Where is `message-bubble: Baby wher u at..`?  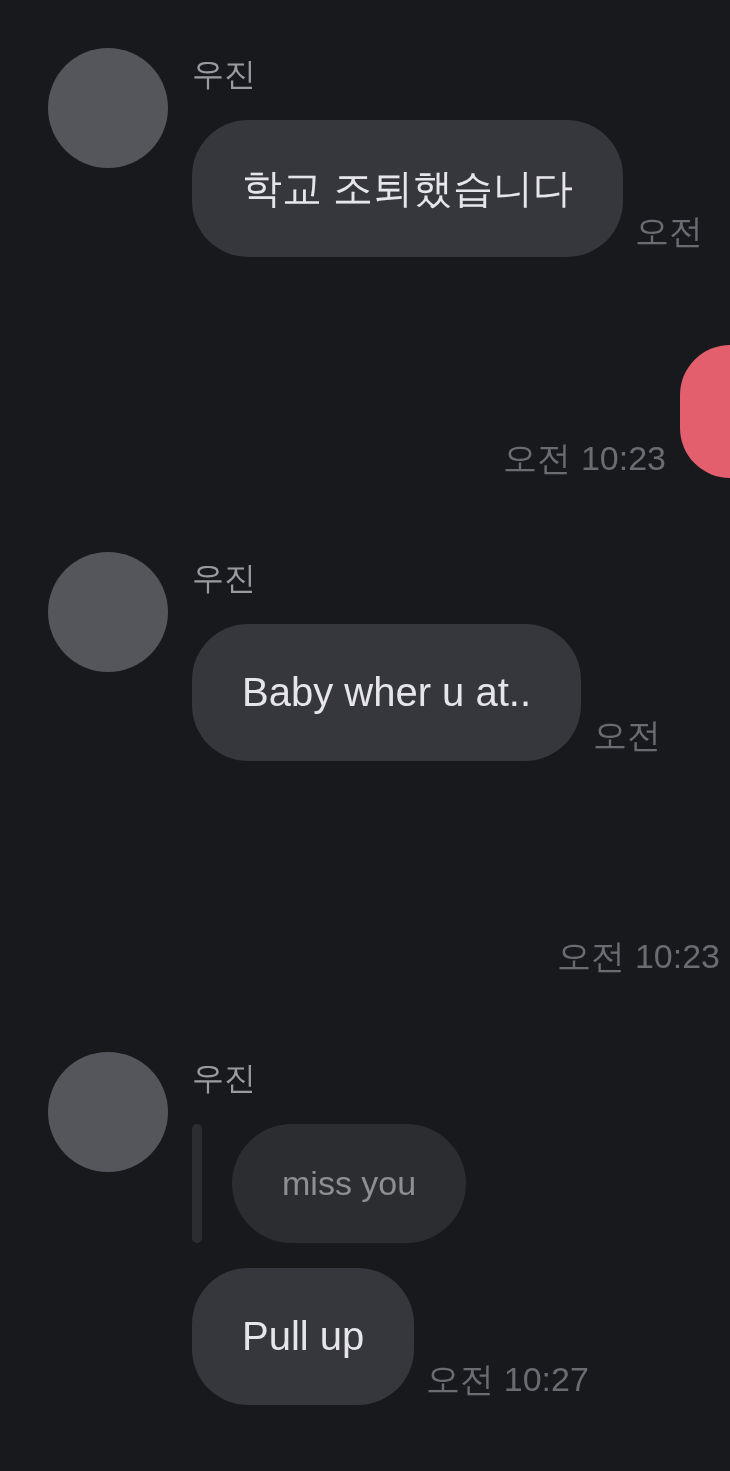 message-bubble: Baby wher u at.. is located at coordinates (387, 692).